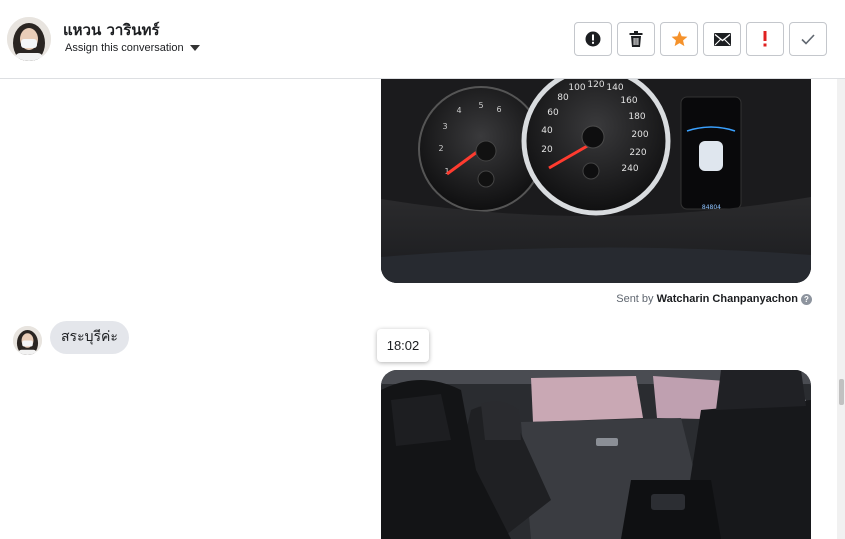 The height and width of the screenshot is (539, 845). I want to click on sent-by-prefix: Sent by, so click(635, 299).